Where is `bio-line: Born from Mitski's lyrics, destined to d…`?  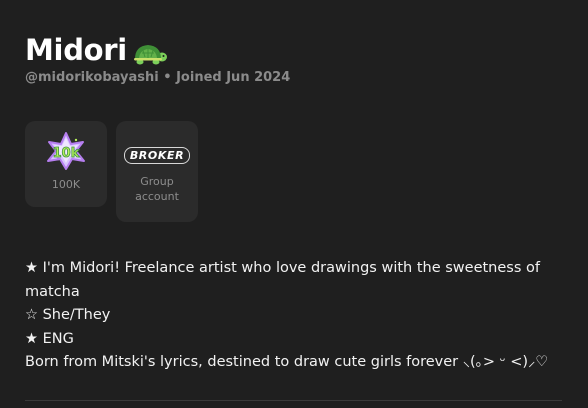 bio-line: Born from Mitski's lyrics, destined to d… is located at coordinates (287, 362).